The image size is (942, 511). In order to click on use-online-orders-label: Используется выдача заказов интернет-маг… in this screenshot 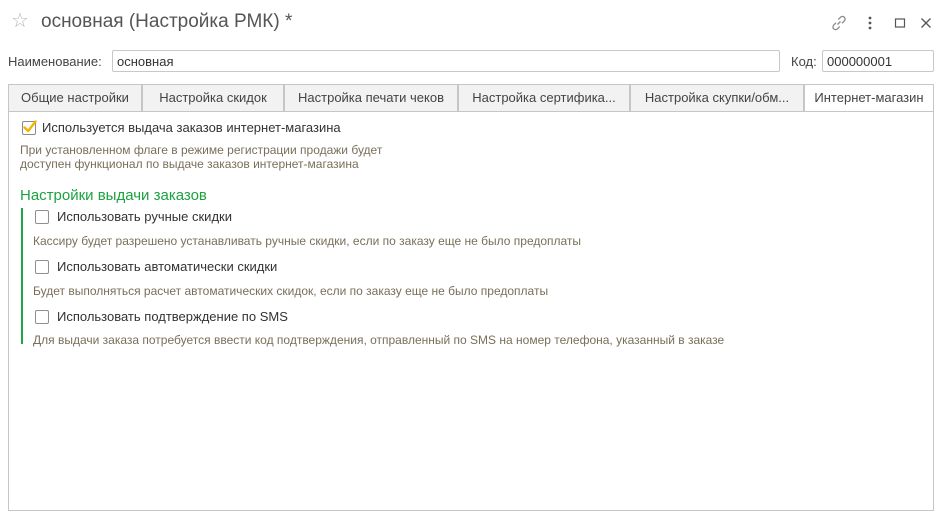, I will do `click(191, 127)`.